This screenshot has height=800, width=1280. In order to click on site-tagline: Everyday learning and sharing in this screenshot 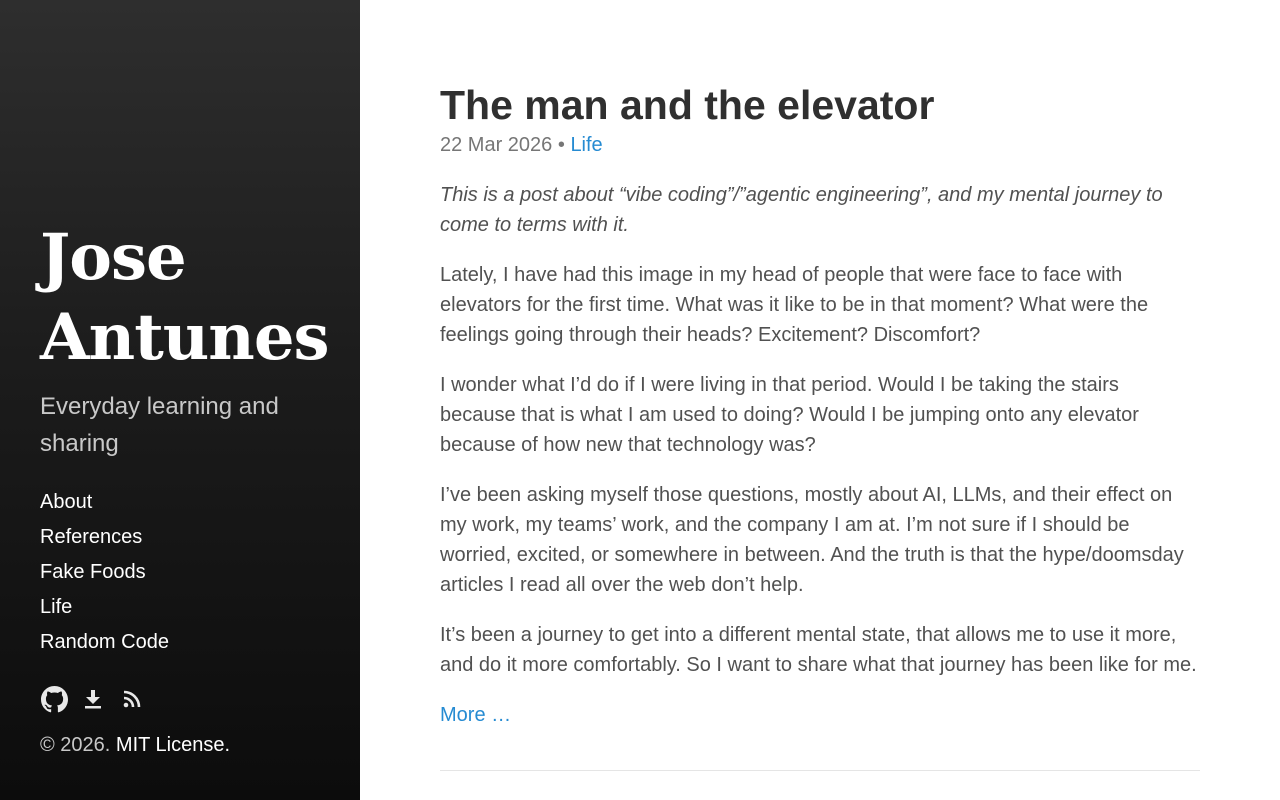, I will do `click(159, 425)`.